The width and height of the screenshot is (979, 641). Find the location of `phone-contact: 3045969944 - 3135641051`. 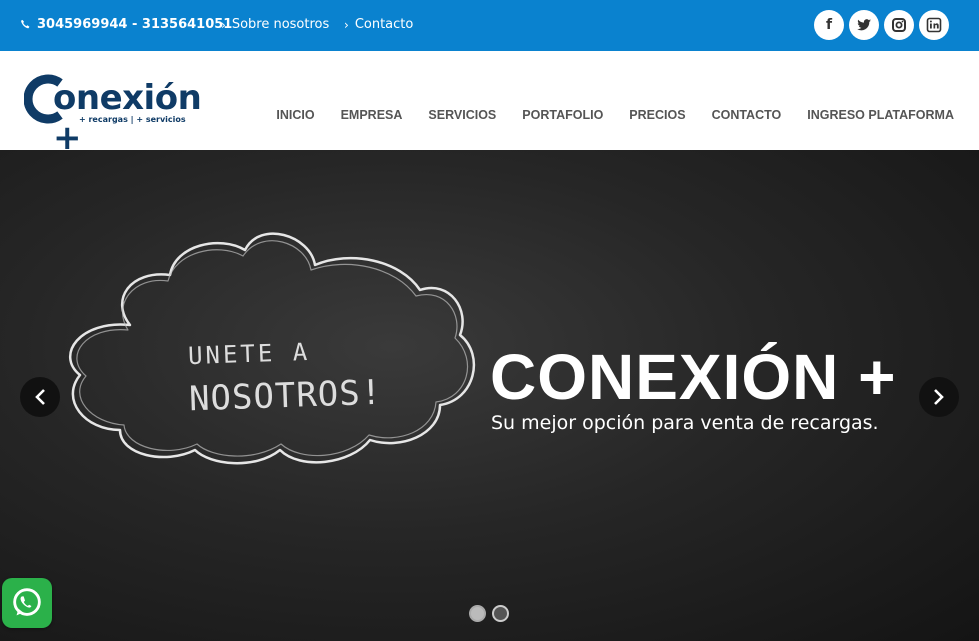

phone-contact: 3045969944 - 3135641051 is located at coordinates (126, 24).